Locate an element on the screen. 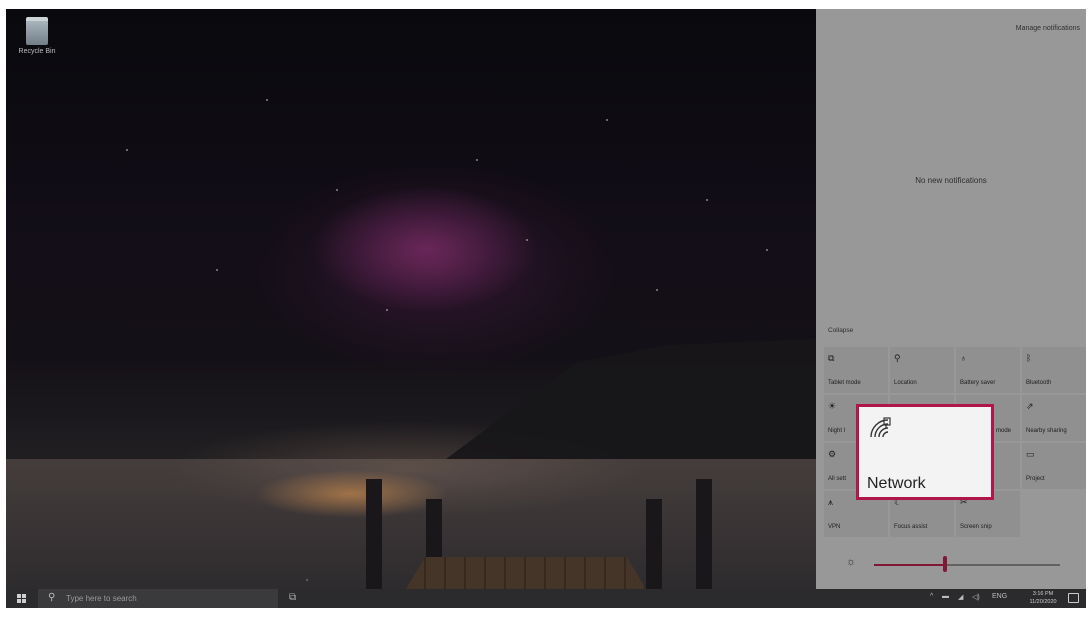  network-icon is located at coordinates (880, 427).